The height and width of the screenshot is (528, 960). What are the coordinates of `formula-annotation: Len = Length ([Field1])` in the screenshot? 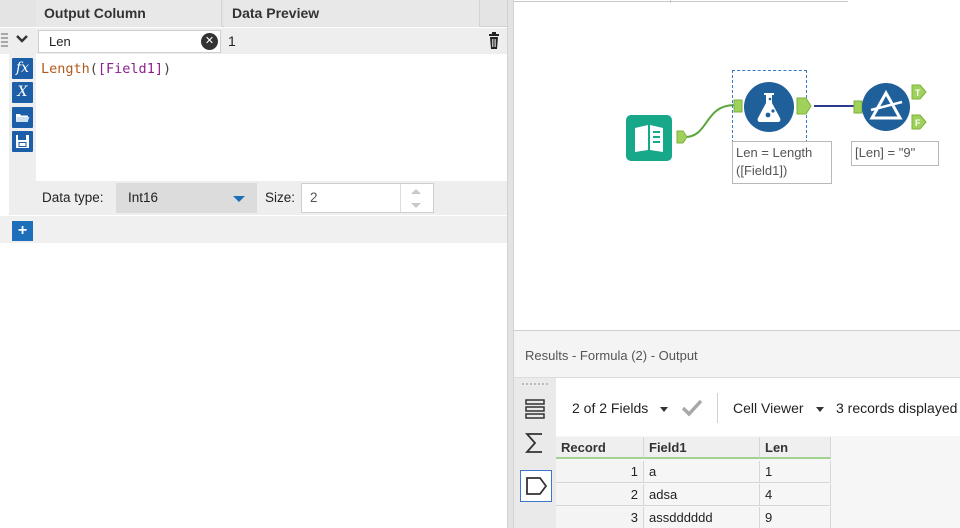 It's located at (782, 162).